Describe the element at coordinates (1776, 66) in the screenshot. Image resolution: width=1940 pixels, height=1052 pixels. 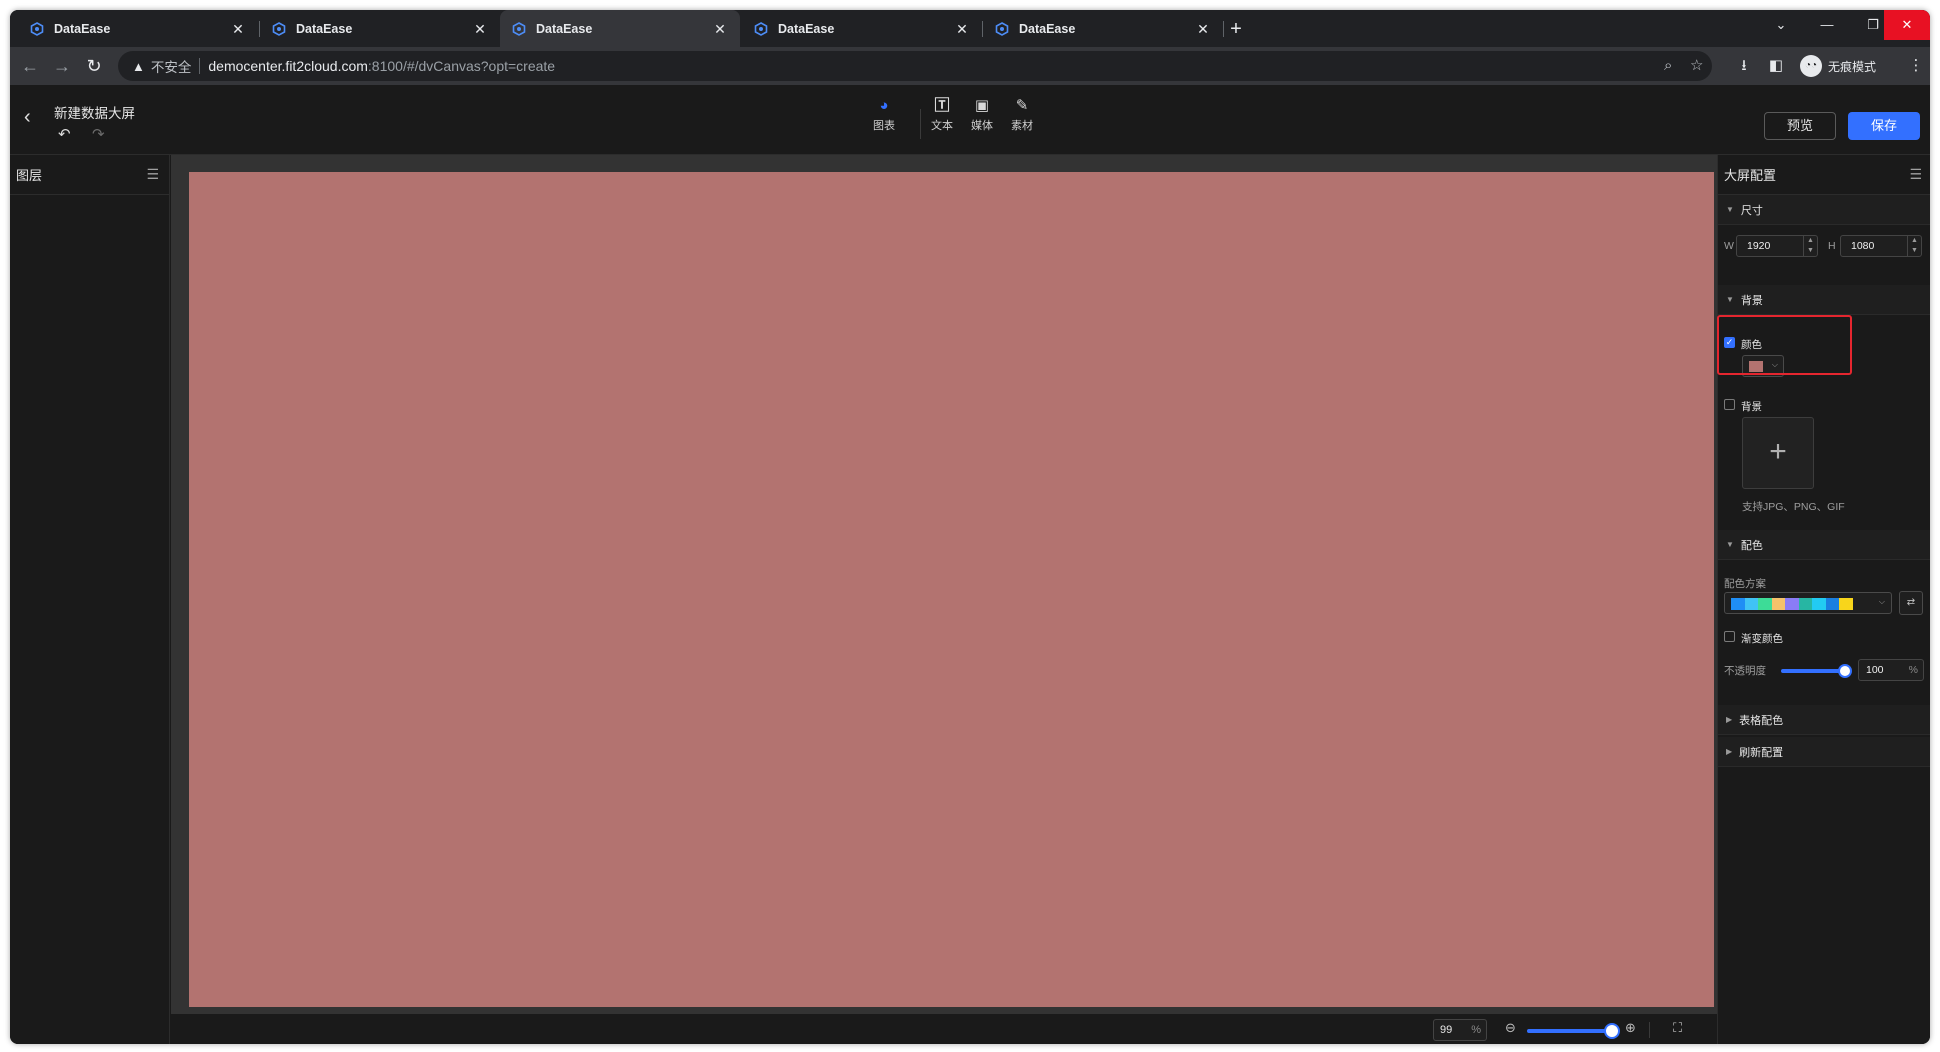
I see `side-panel-icon: ◧` at that location.